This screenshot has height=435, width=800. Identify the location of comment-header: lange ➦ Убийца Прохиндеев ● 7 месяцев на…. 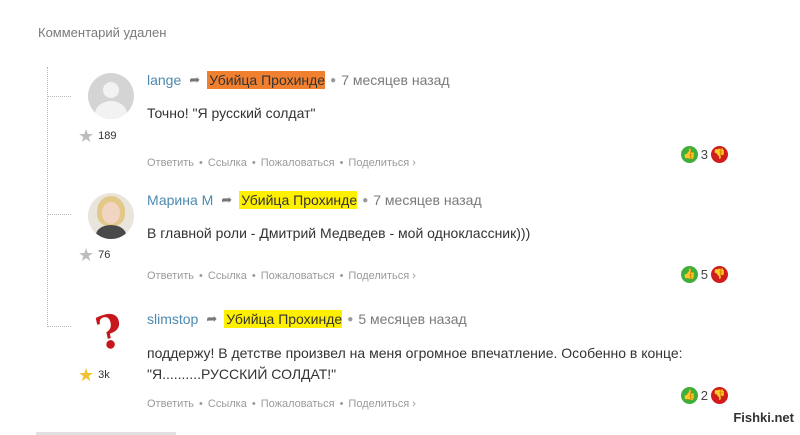
(298, 80).